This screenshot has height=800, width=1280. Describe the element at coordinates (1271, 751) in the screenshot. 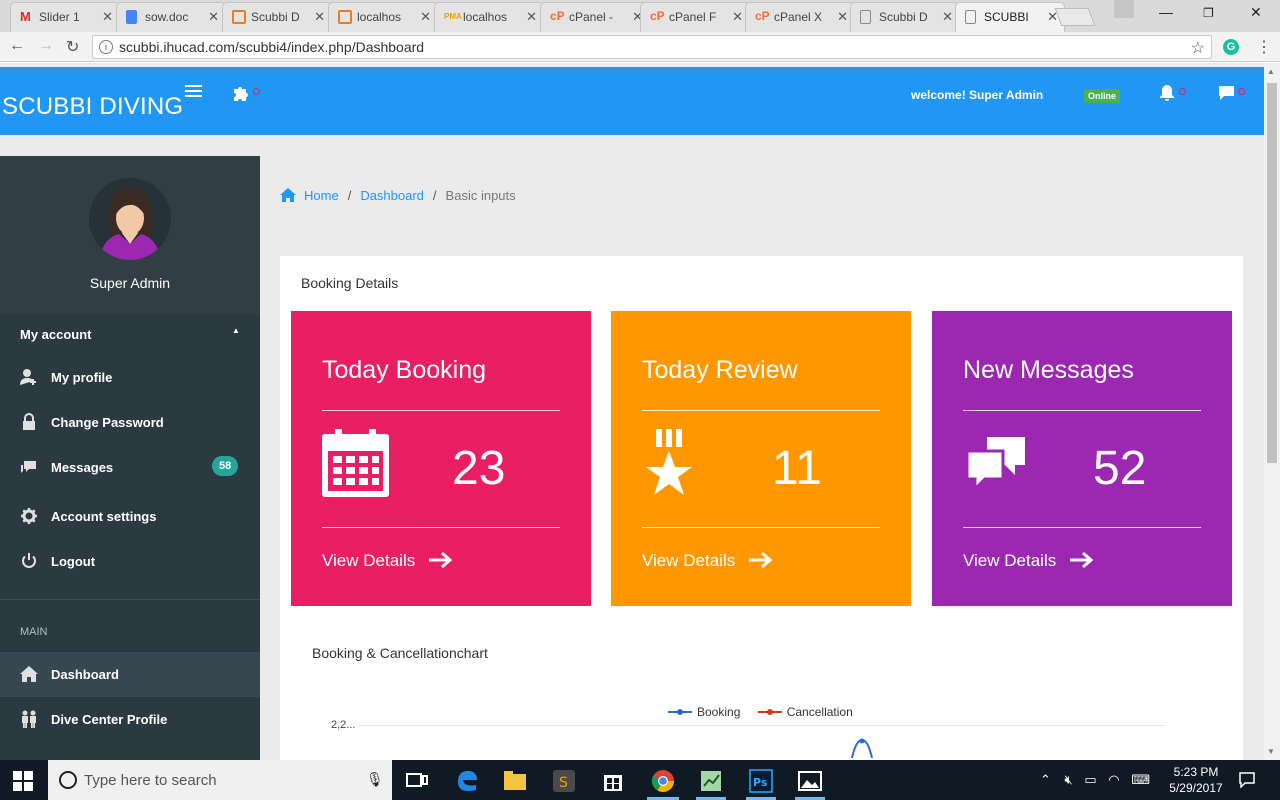

I see `scroll-down-icon: ▼` at that location.